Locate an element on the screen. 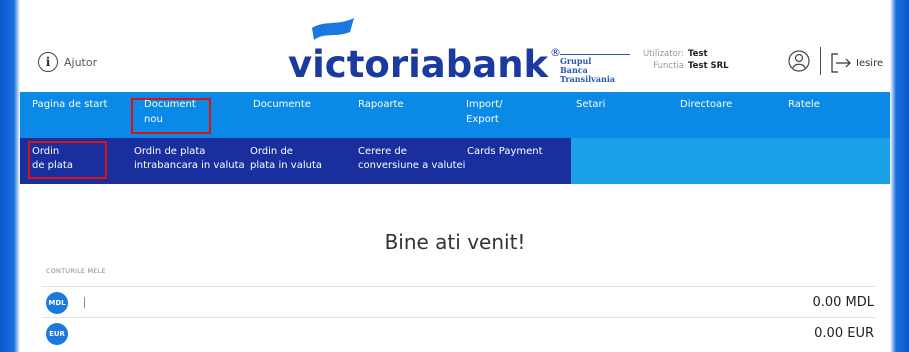 The width and height of the screenshot is (909, 352). victoriabank-logo: victoriabank ® is located at coordinates (424, 52).